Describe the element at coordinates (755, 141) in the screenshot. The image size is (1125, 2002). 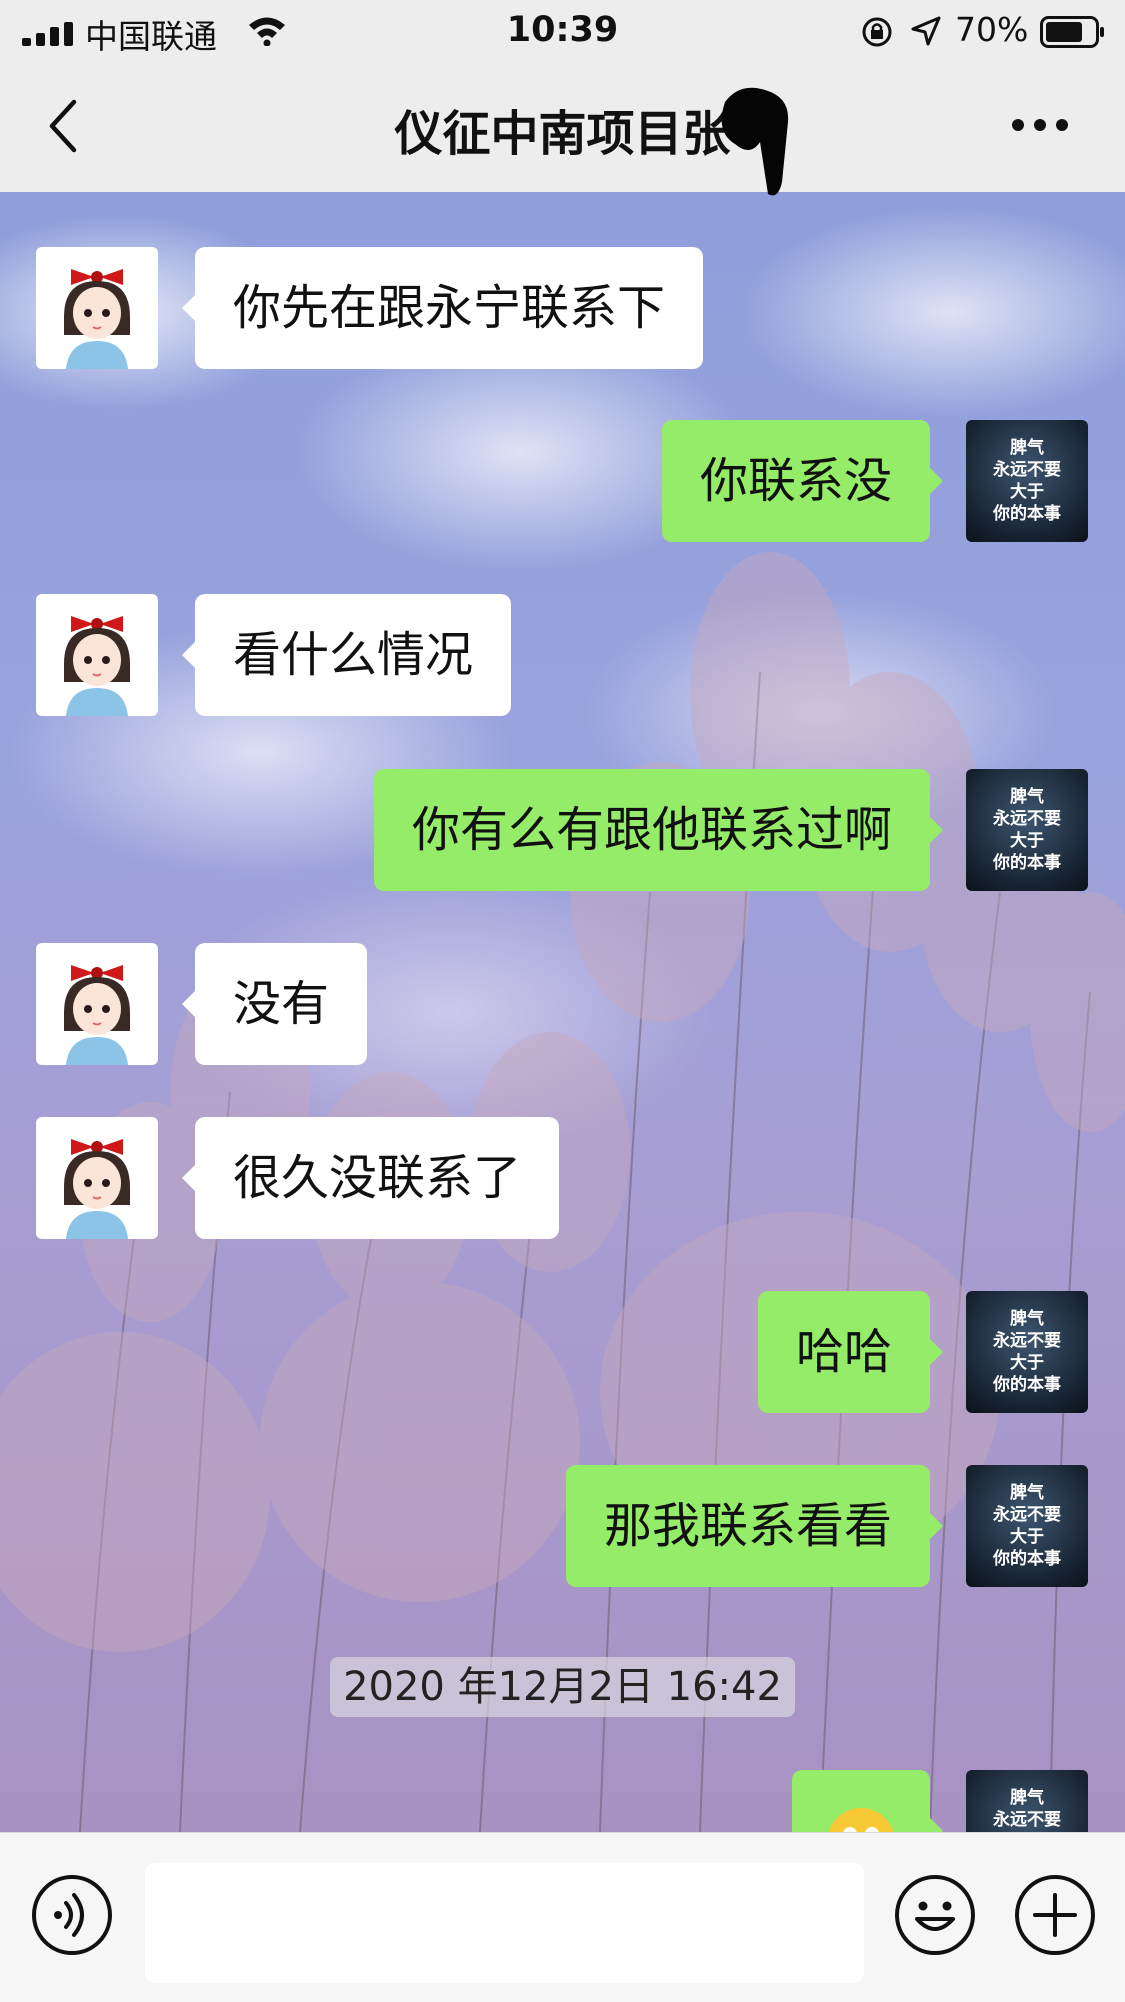
I see `redaction-mark` at that location.